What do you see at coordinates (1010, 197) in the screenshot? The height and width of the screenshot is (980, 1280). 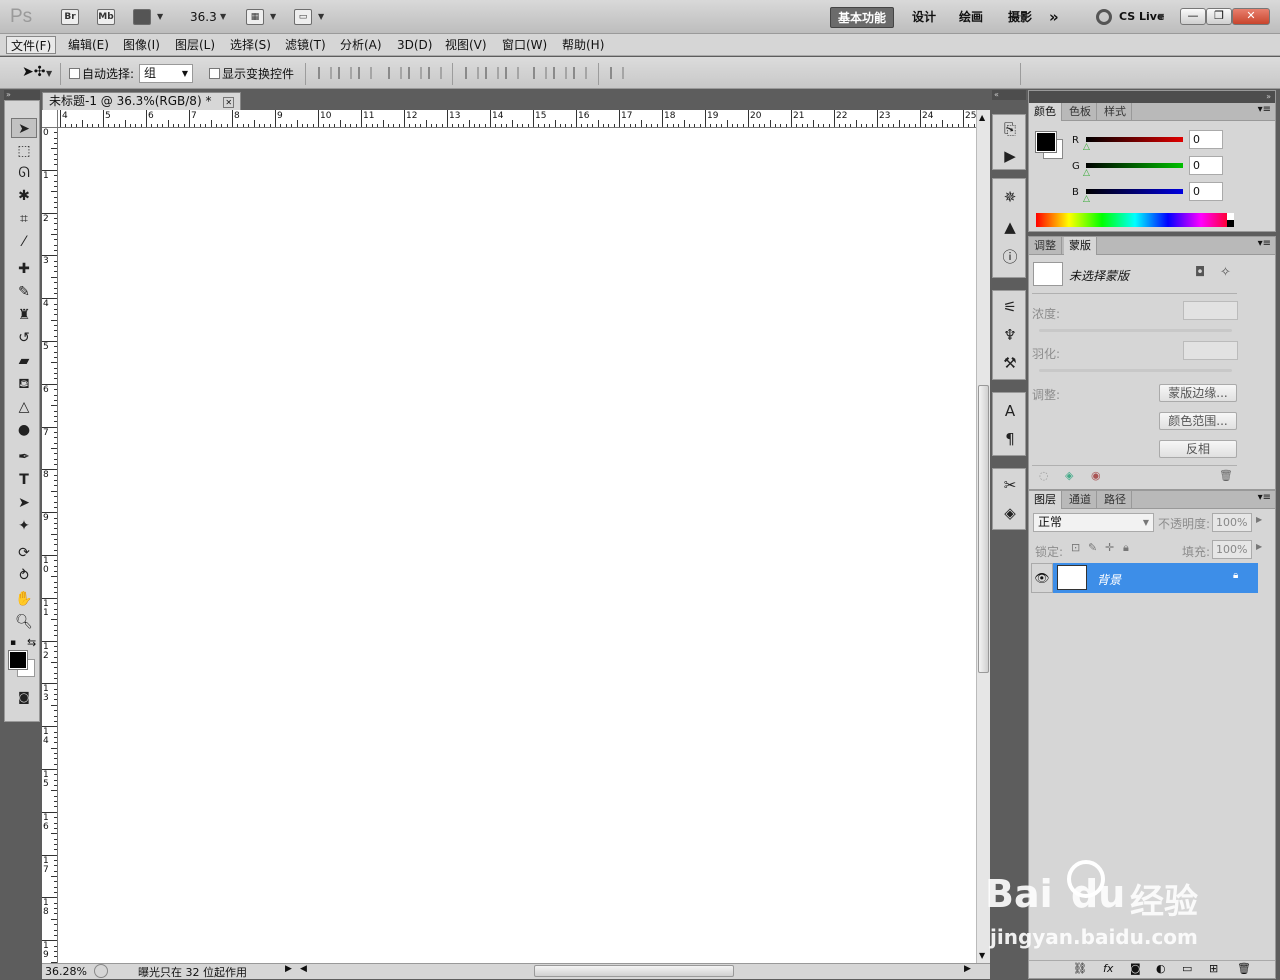 I see `navigator-panel-icon: ✵` at bounding box center [1010, 197].